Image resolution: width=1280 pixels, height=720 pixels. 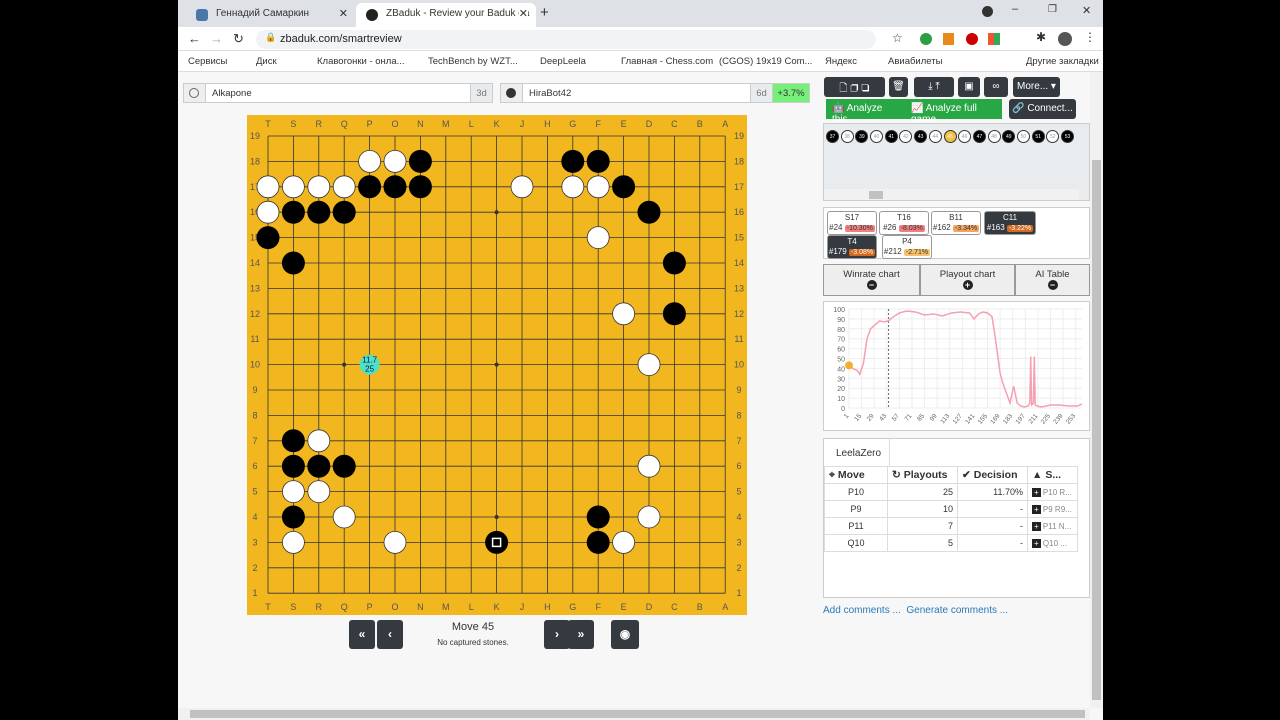 I want to click on timeline-move: 45, so click(x=950, y=136).